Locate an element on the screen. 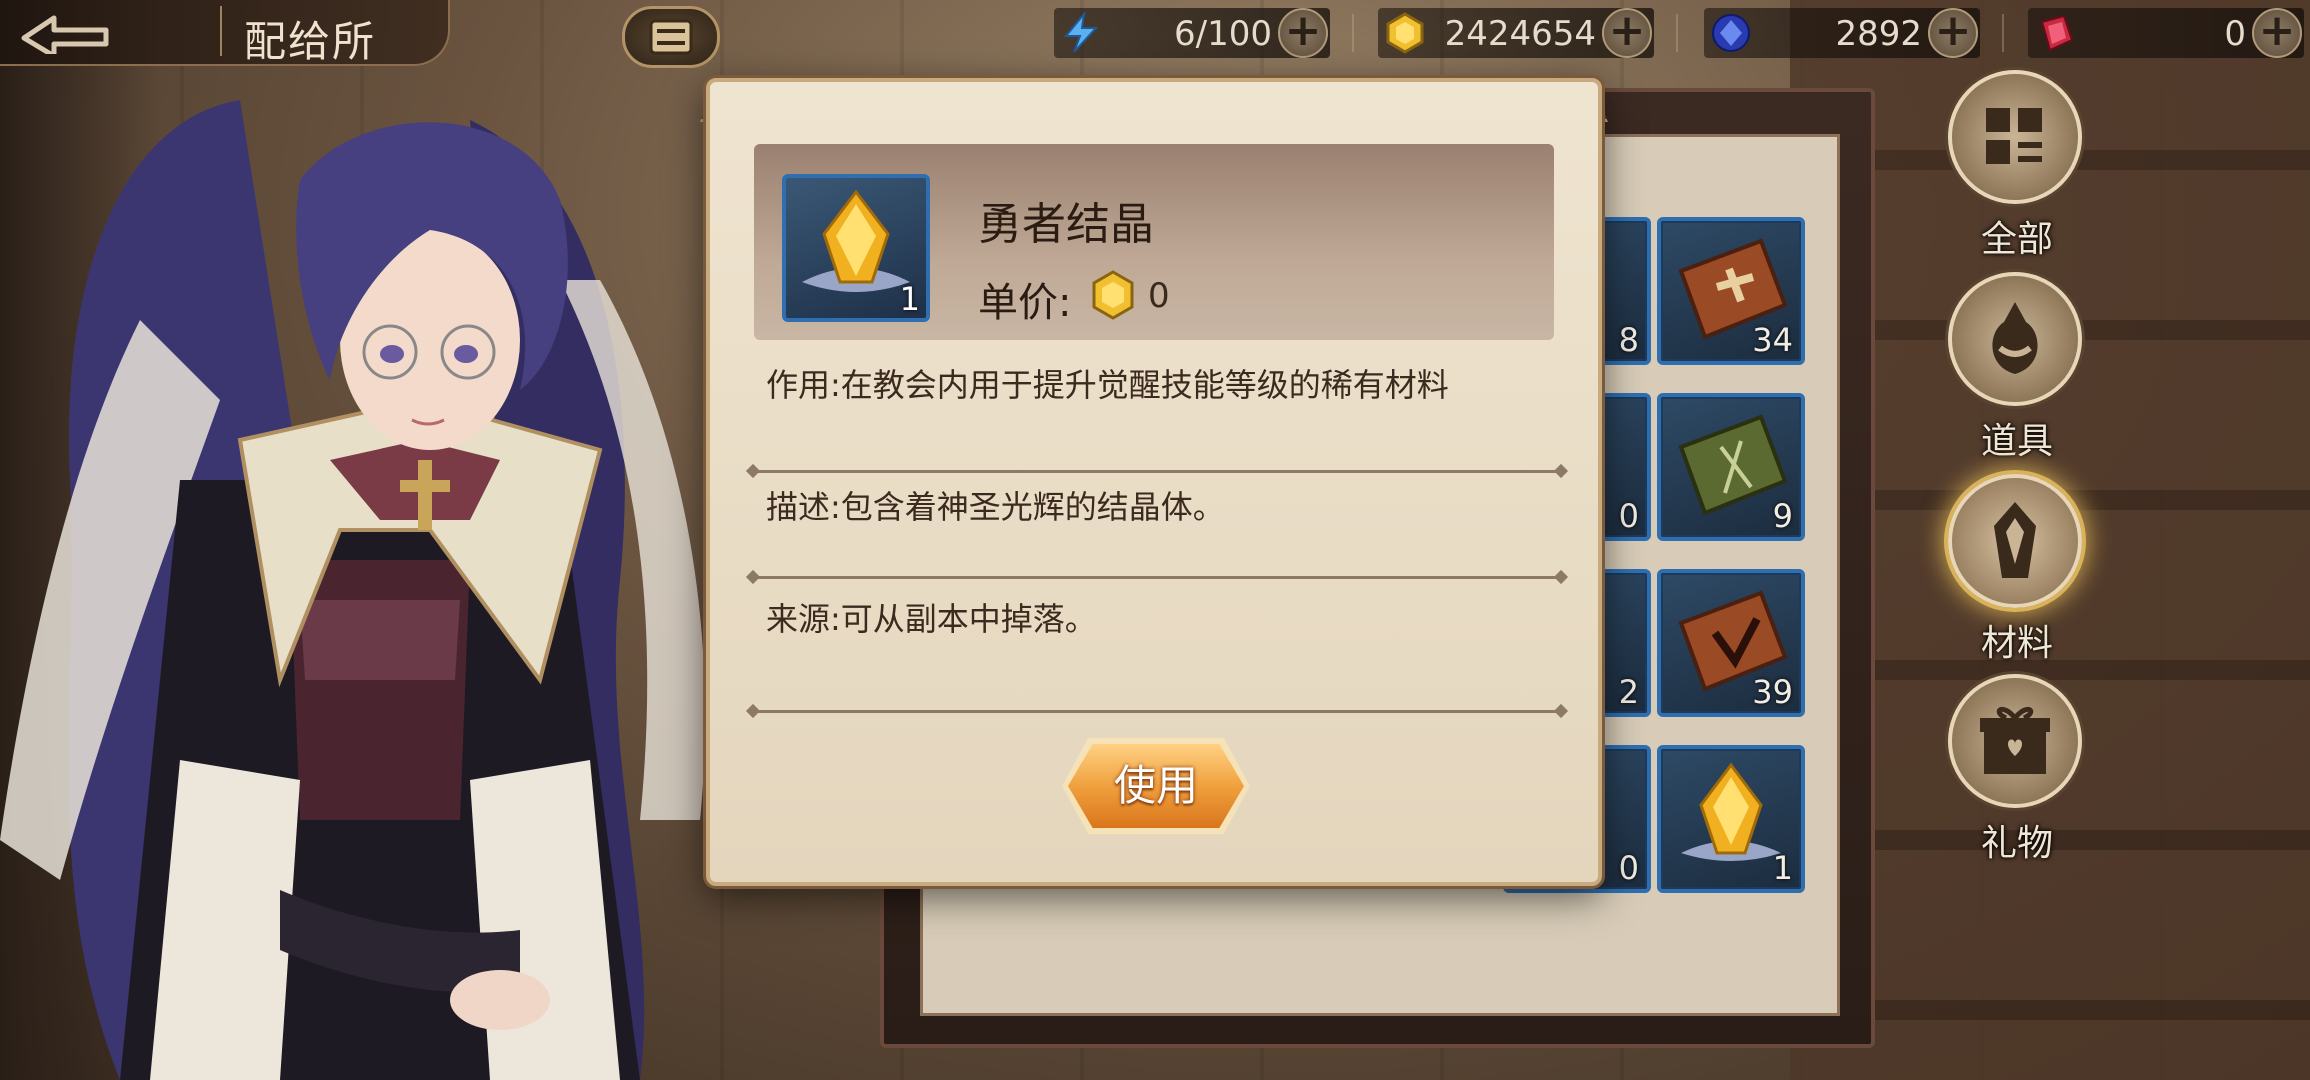 The image size is (2310, 1080). crystal-resource: 0 + is located at coordinates (2166, 33).